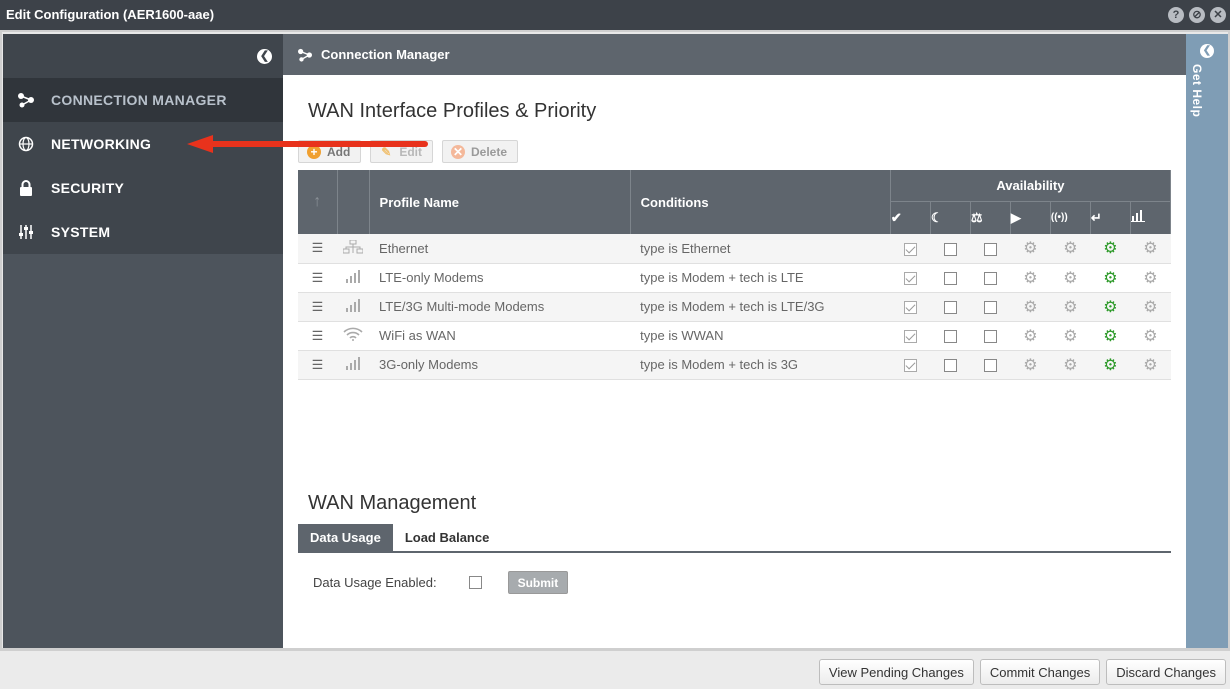  Describe the element at coordinates (441, 582) in the screenshot. I see `data-usage-row: Data Usage Enabled: Submit` at that location.